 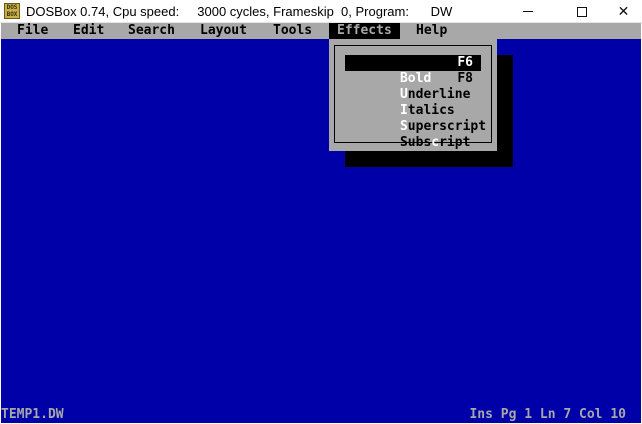 I want to click on effects-item-subscript: Subscript, so click(x=413, y=134).